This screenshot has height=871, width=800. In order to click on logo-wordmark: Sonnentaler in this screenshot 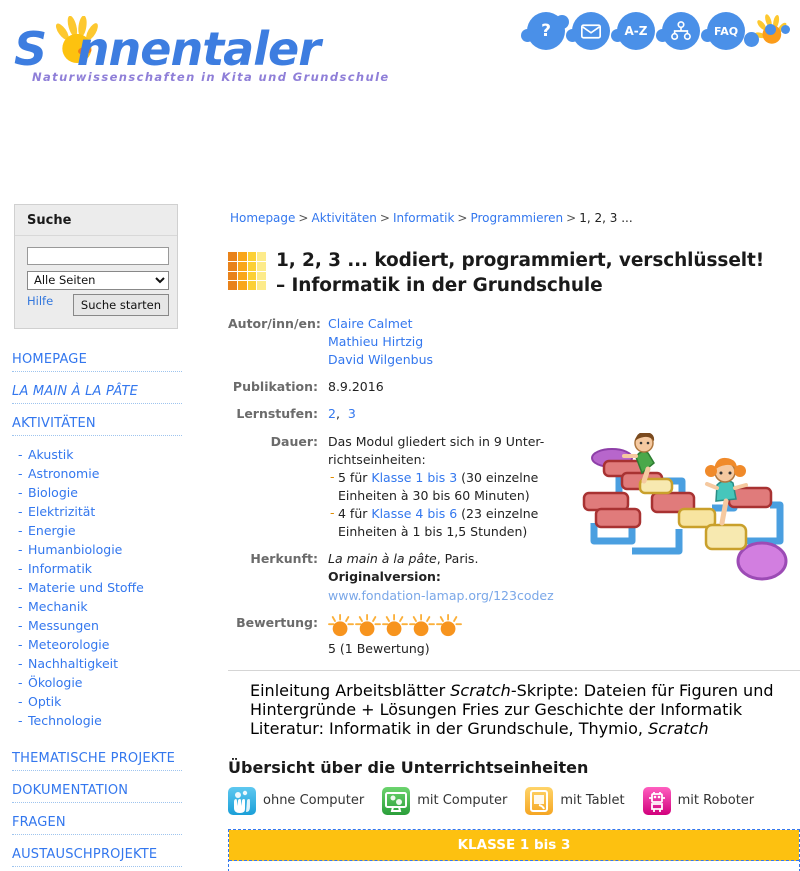, I will do `click(167, 49)`.